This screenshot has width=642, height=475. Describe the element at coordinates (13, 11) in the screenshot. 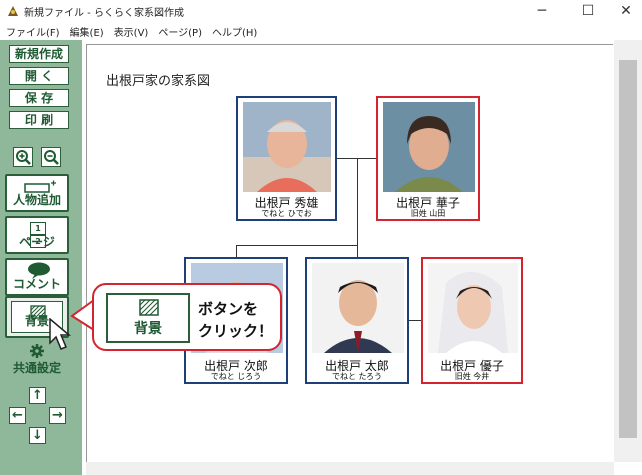

I see `app-icon` at that location.